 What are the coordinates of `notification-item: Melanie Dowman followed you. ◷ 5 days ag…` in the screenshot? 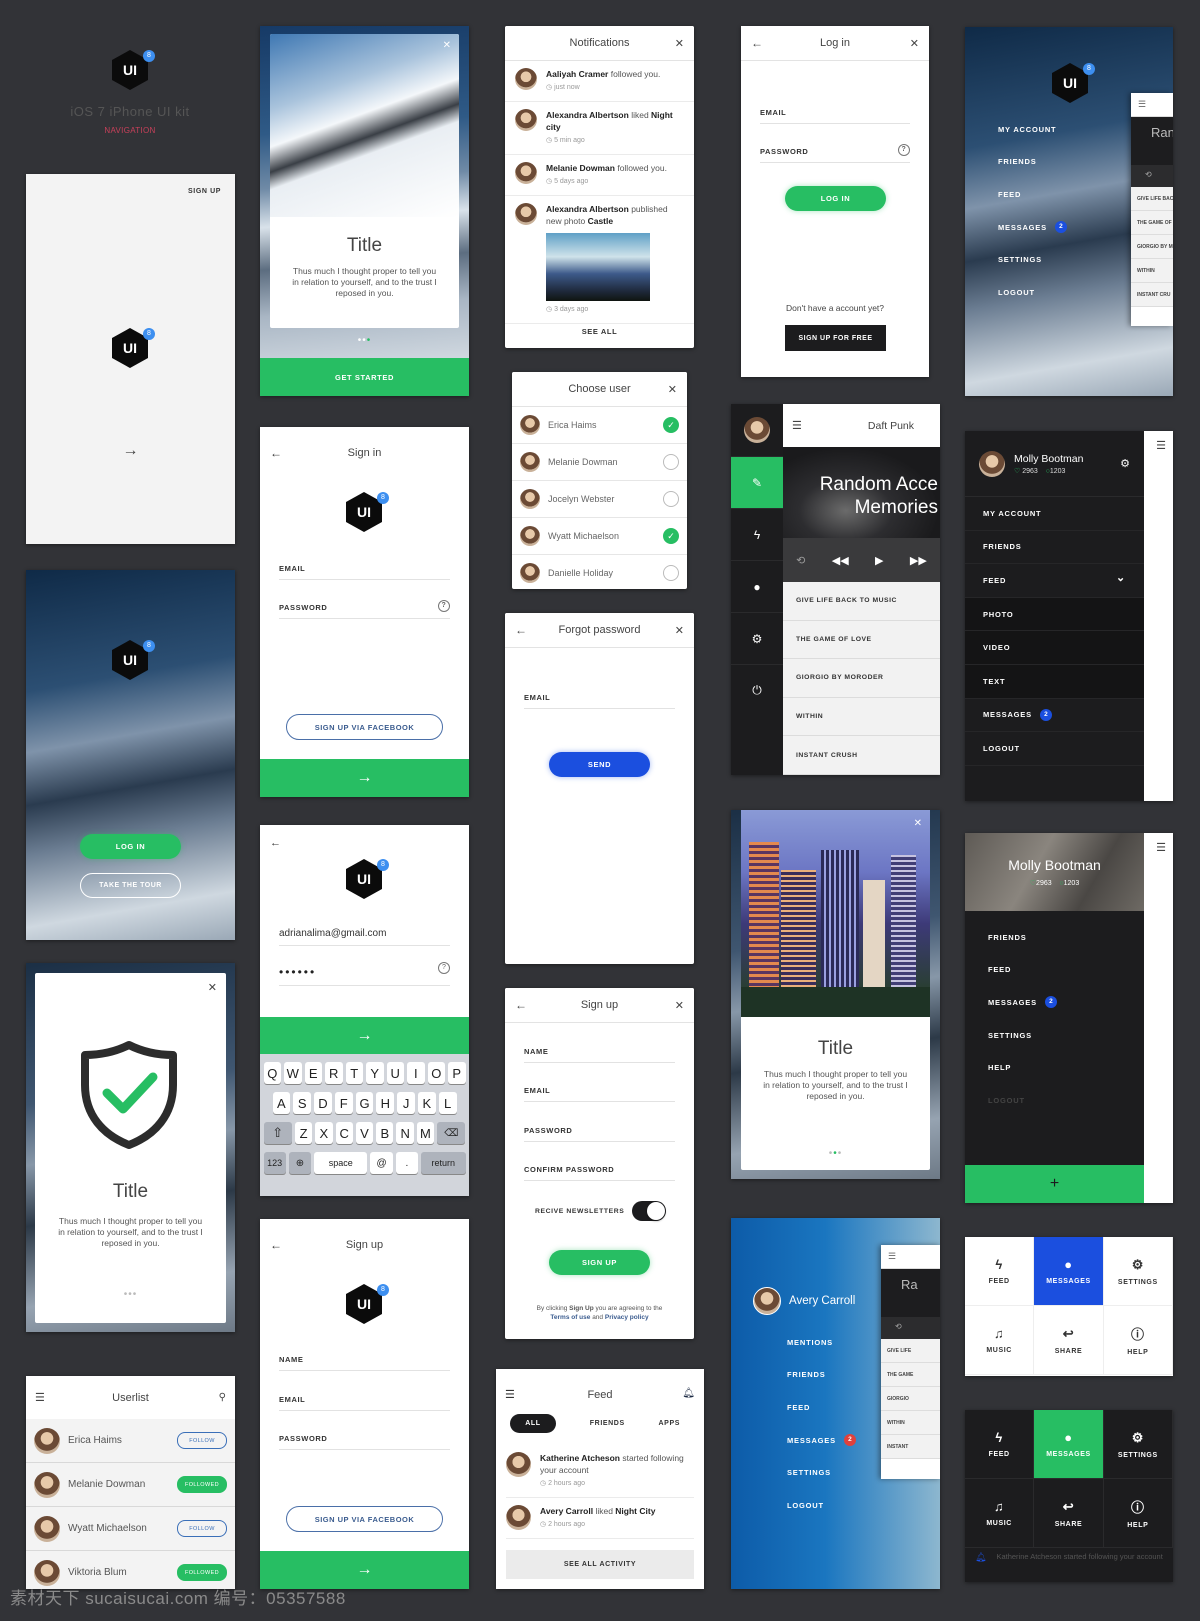 It's located at (599, 175).